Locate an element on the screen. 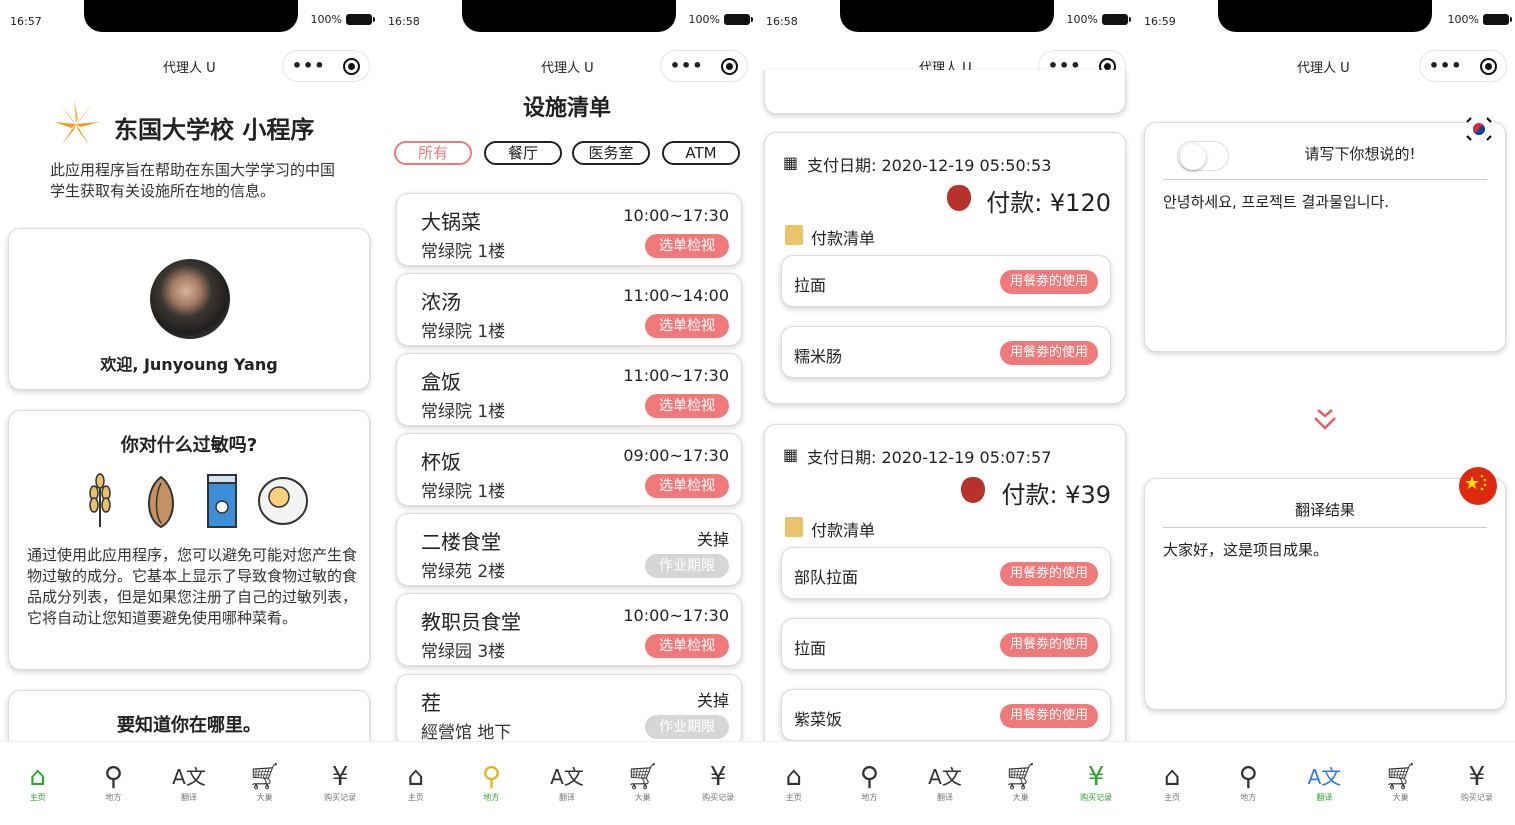  input-prompt: 请写下你想说的! is located at coordinates (1360, 154).